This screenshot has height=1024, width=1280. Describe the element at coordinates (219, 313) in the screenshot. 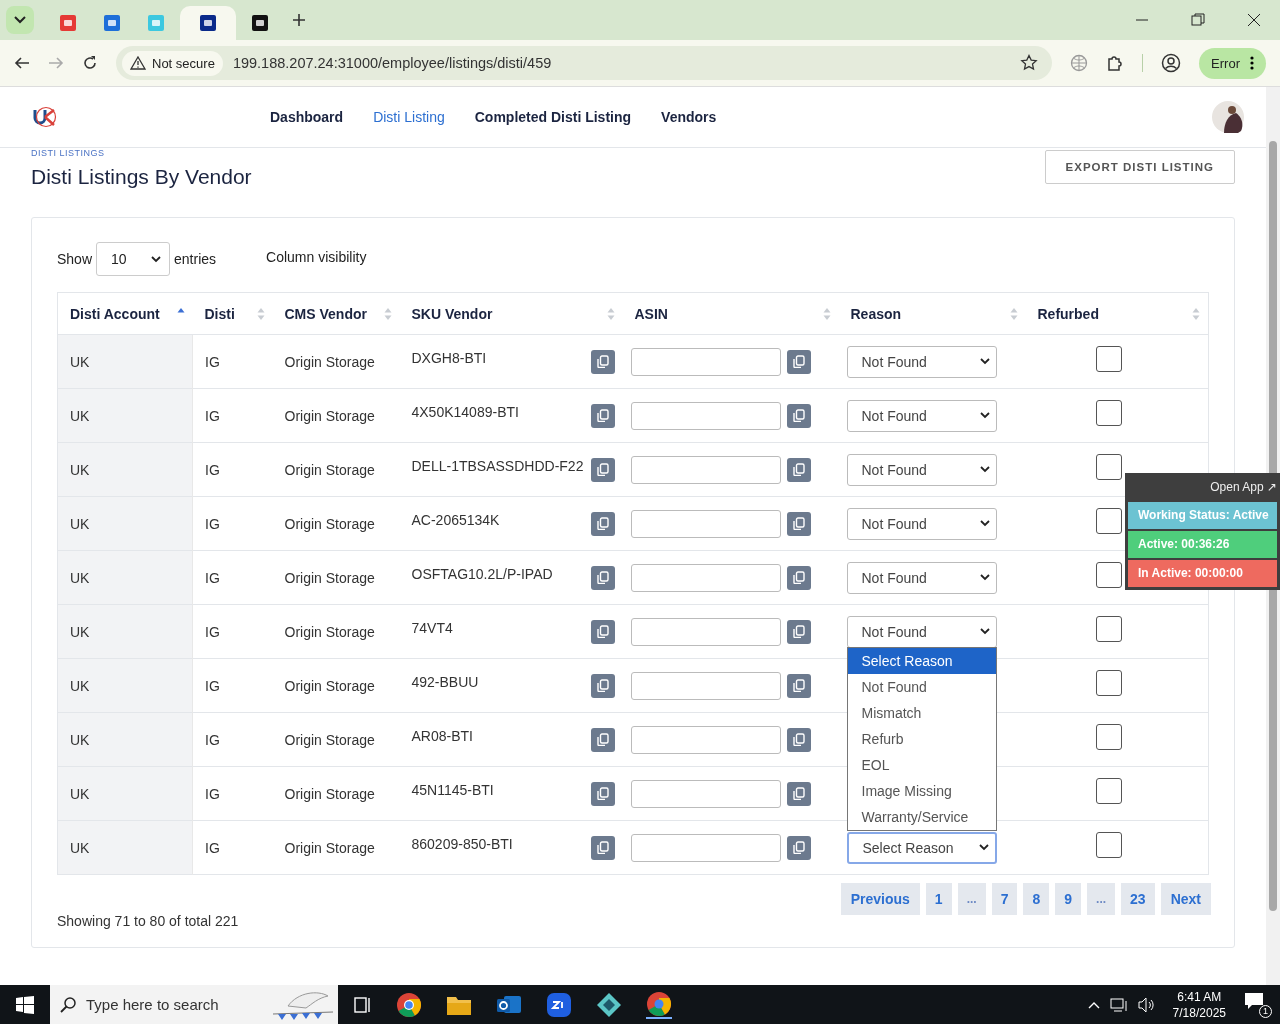

I see `column-header: Disti` at that location.